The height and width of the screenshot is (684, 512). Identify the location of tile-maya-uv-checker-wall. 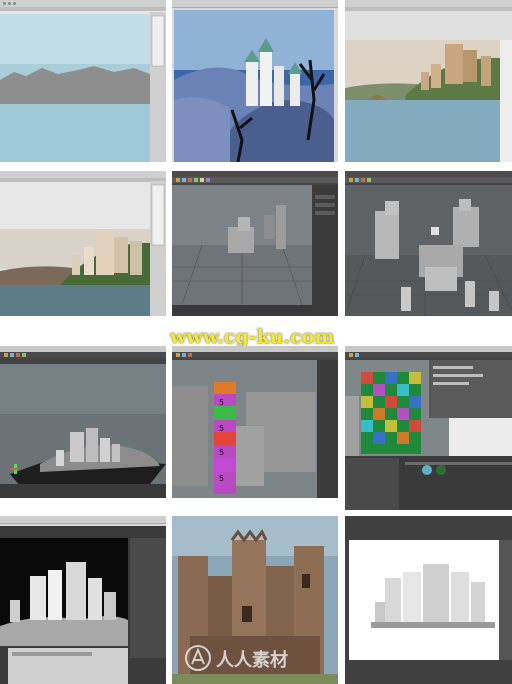
(428, 428).